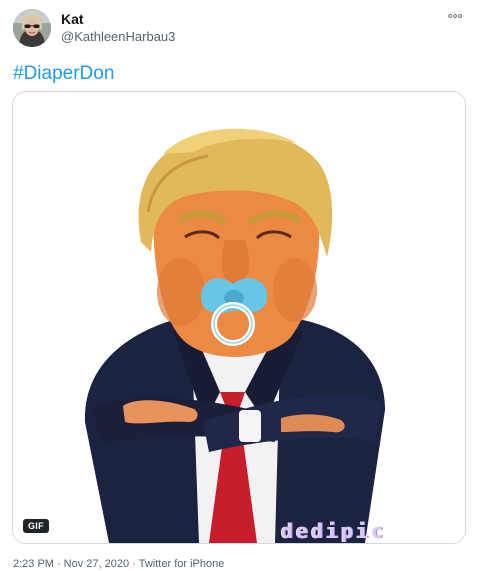 This screenshot has width=477, height=571. What do you see at coordinates (334, 531) in the screenshot?
I see `watermark-text: dedipic` at bounding box center [334, 531].